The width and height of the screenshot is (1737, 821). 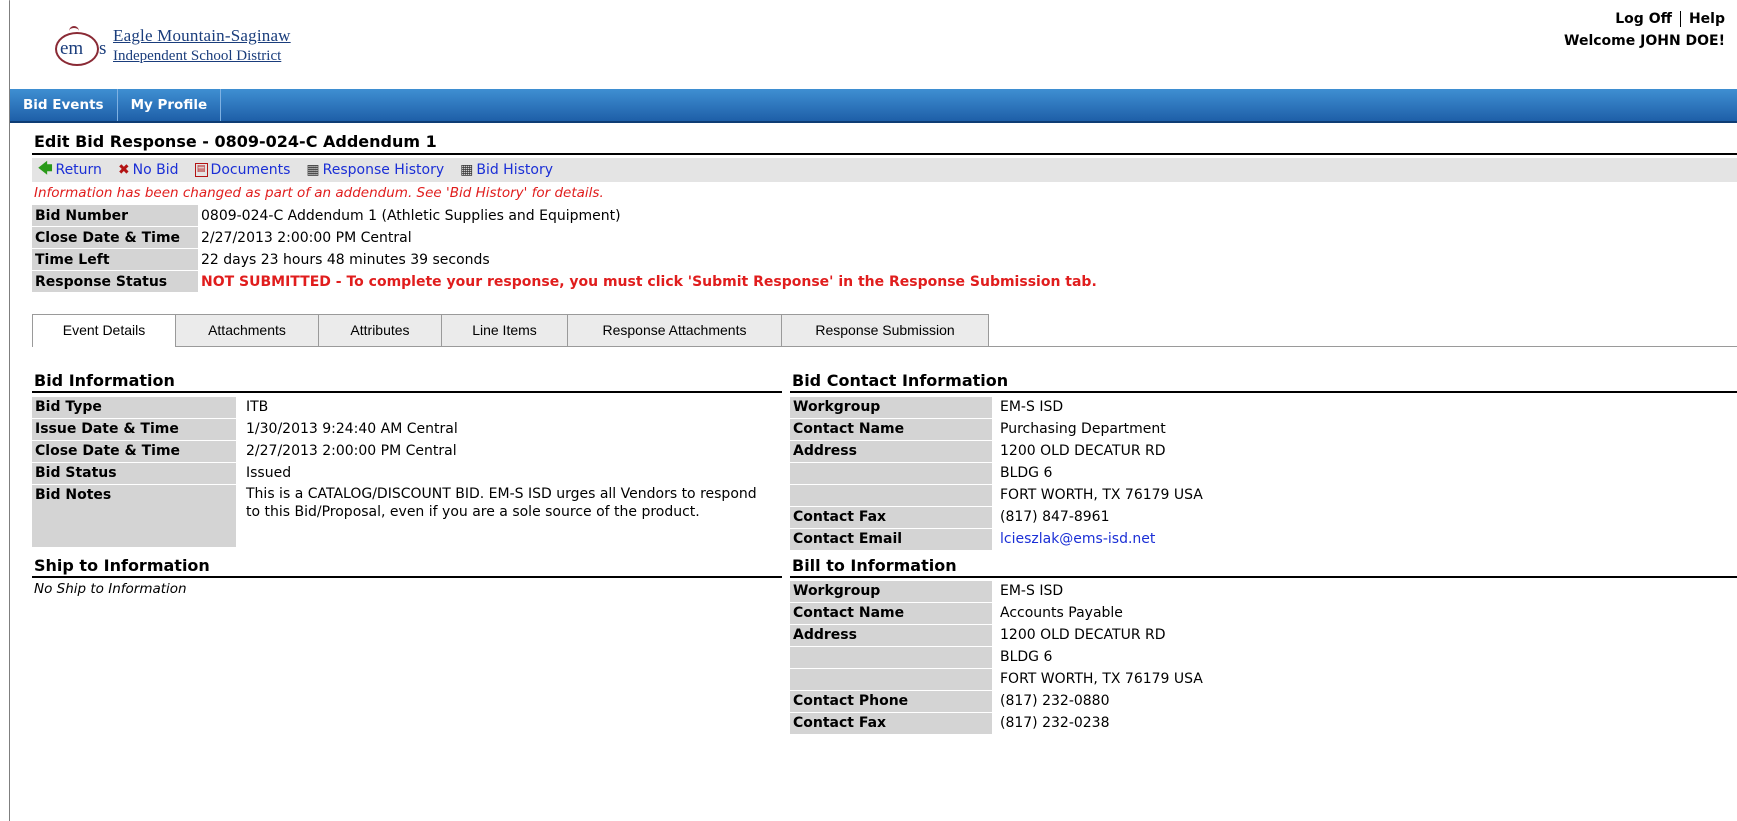 What do you see at coordinates (649, 237) in the screenshot?
I see `summary-value: 2/27/2013 2:00:00 PM Central` at bounding box center [649, 237].